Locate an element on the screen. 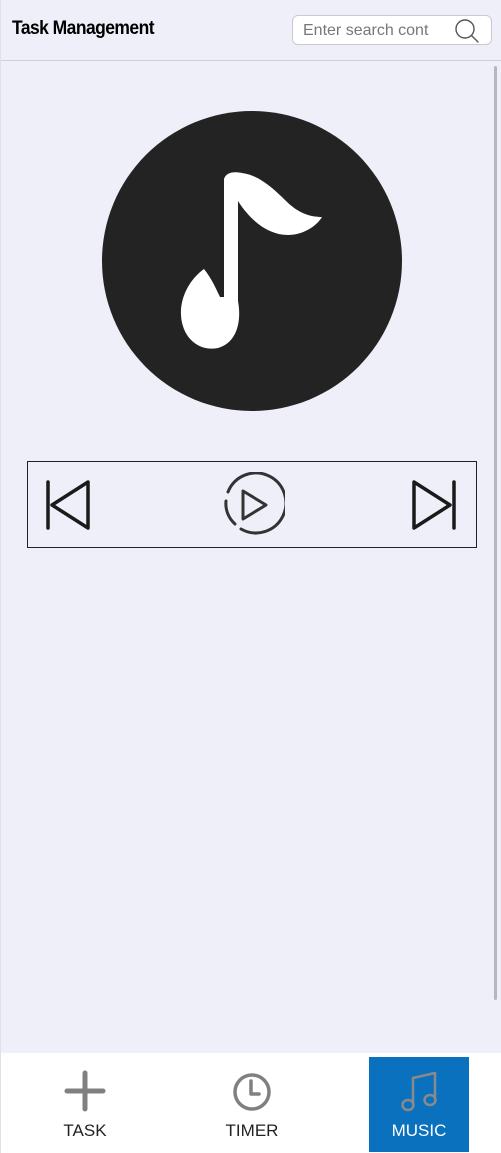  play-icon is located at coordinates (252, 505).